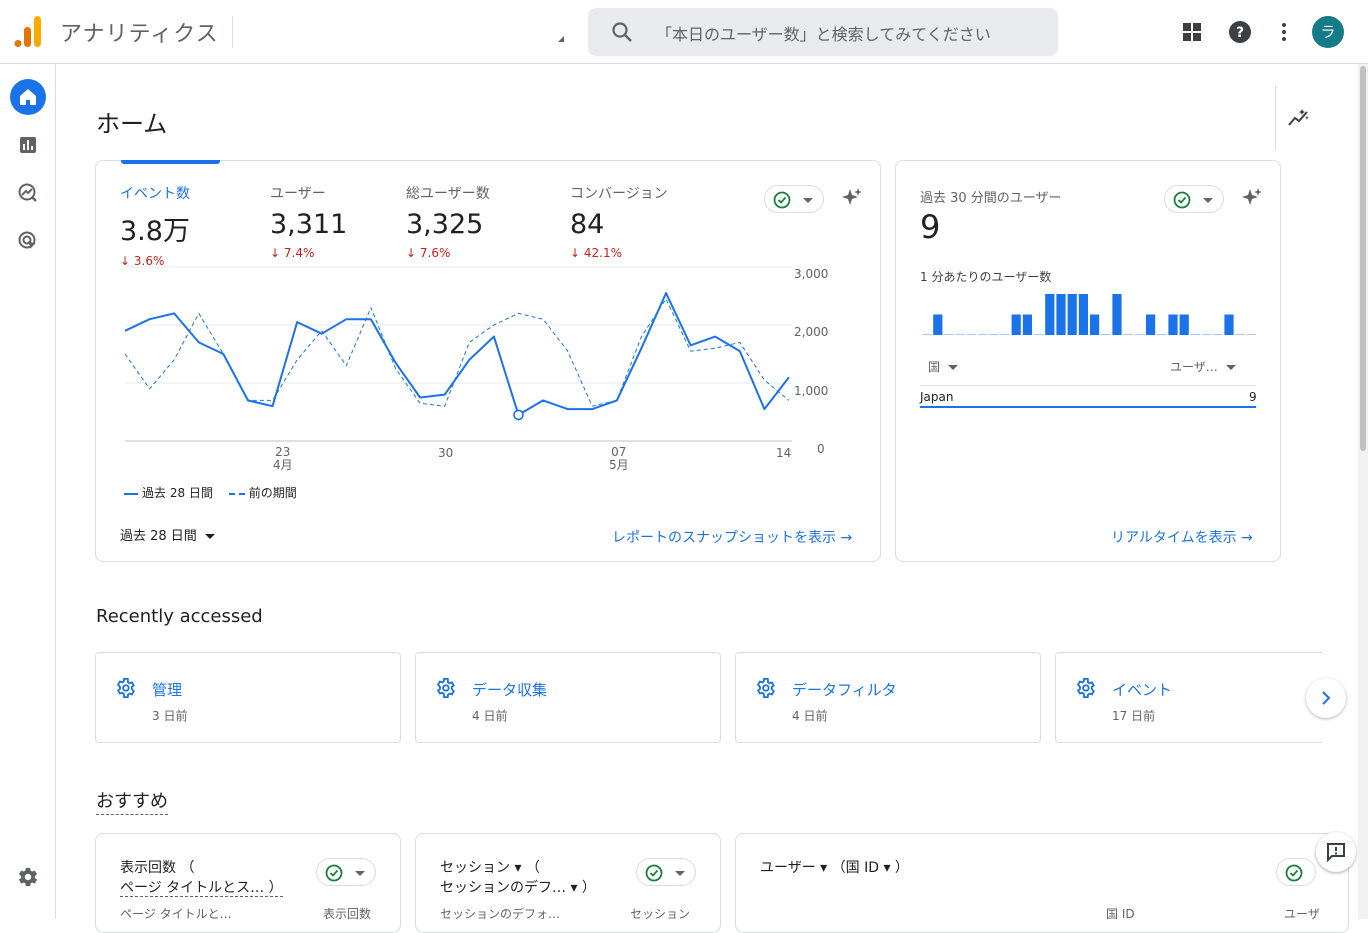 The height and width of the screenshot is (933, 1368). I want to click on more-vert-icon, so click(1284, 32).